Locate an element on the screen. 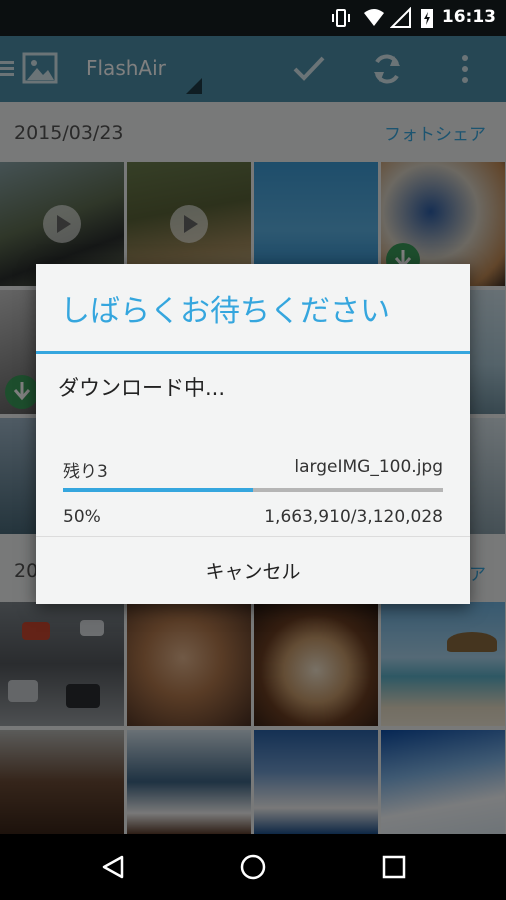  current-filename: largeIMG_100.jpg is located at coordinates (368, 467).